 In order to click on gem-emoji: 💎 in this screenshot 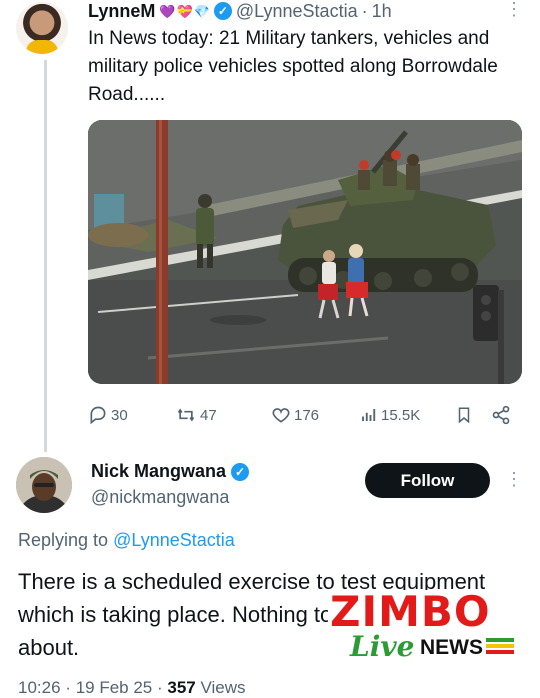, I will do `click(201, 11)`.